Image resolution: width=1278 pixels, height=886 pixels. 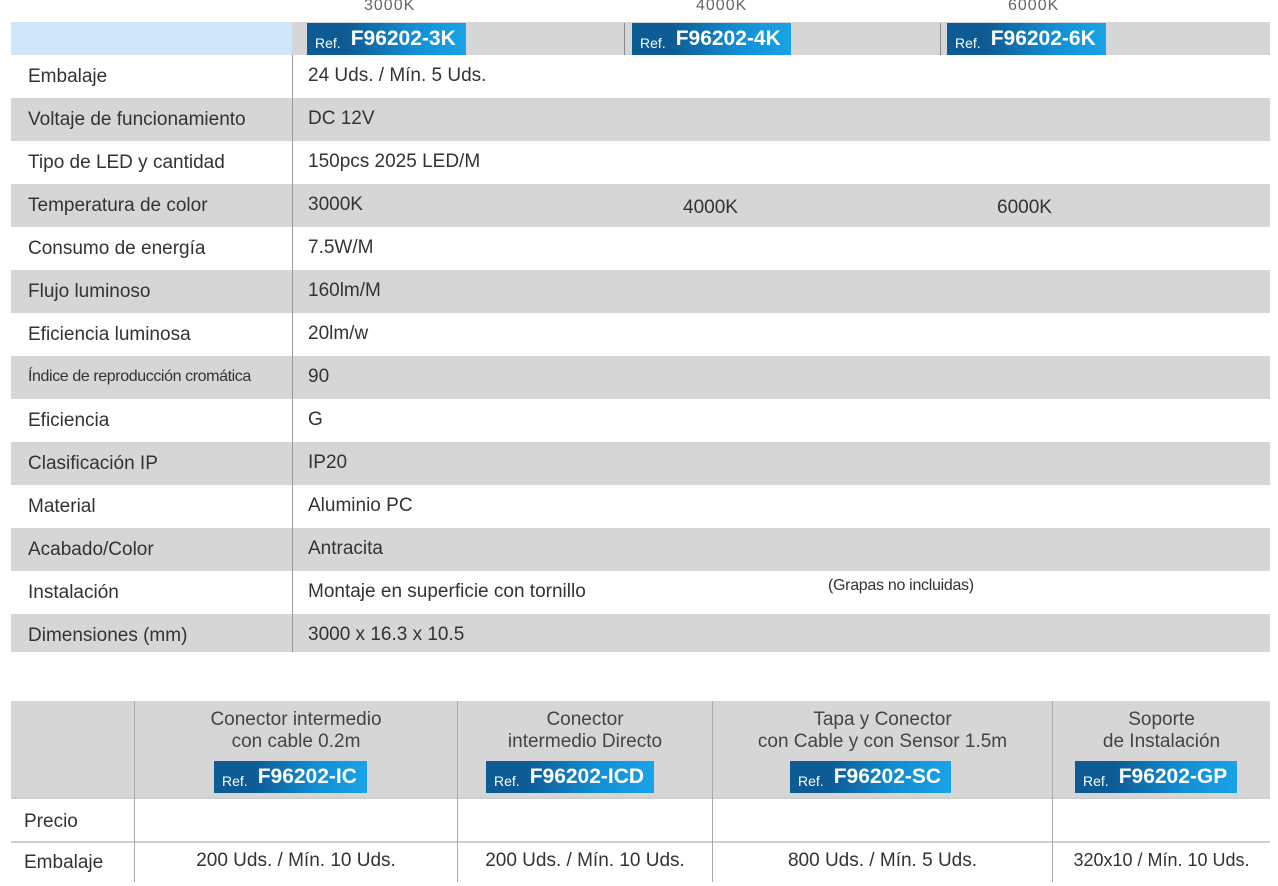 I want to click on ref-badge-ic: Ref. F96202-IC, so click(x=290, y=777).